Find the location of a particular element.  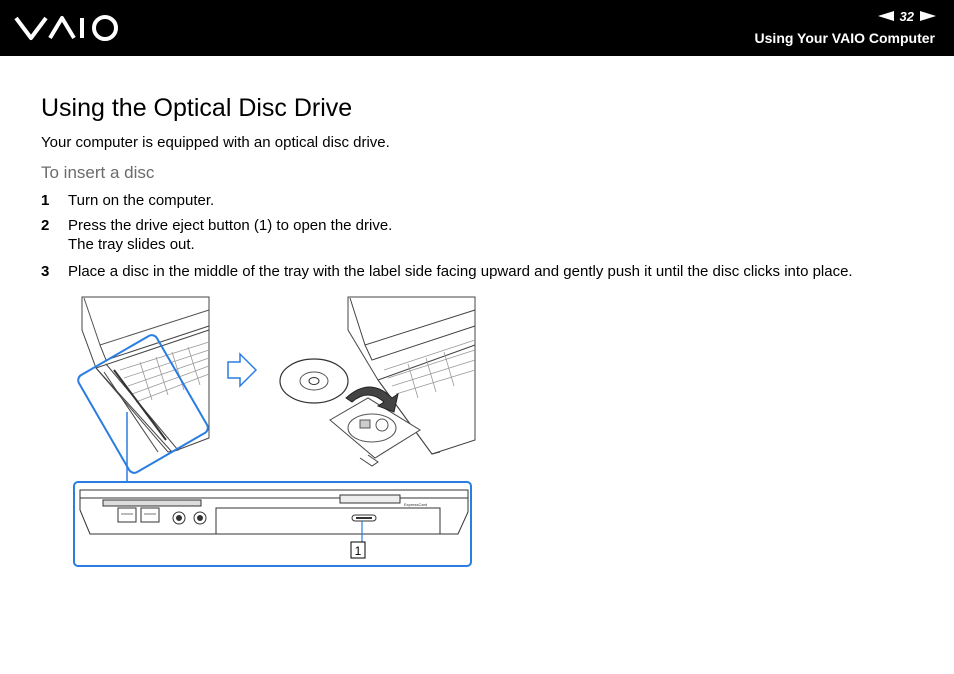

page-title: Using the Optical Disc Drive is located at coordinates (197, 108).